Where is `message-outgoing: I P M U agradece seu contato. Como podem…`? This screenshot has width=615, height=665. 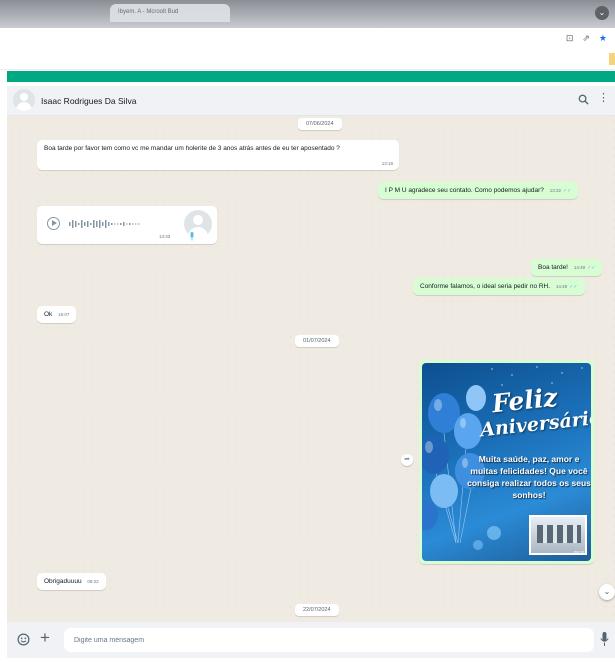 message-outgoing: I P M U agradece seu contato. Como podem… is located at coordinates (478, 190).